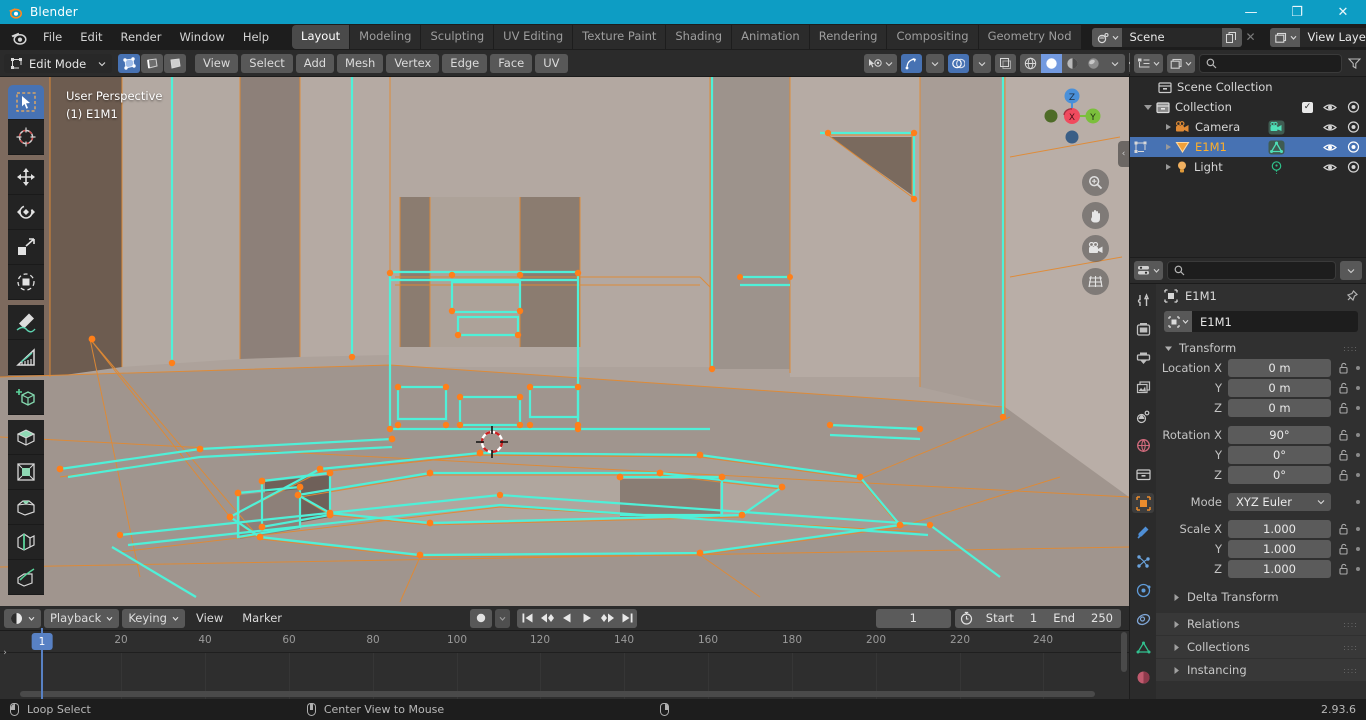 This screenshot has width=1366, height=720. What do you see at coordinates (481, 618) in the screenshot?
I see `auto-keying-toggle` at bounding box center [481, 618].